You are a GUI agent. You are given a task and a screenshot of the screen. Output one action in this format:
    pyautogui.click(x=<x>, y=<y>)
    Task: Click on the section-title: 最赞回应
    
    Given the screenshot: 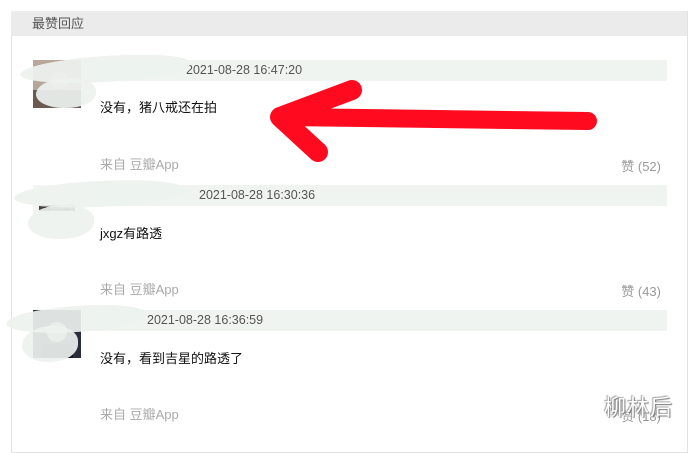 What is the action you would take?
    pyautogui.click(x=58, y=23)
    